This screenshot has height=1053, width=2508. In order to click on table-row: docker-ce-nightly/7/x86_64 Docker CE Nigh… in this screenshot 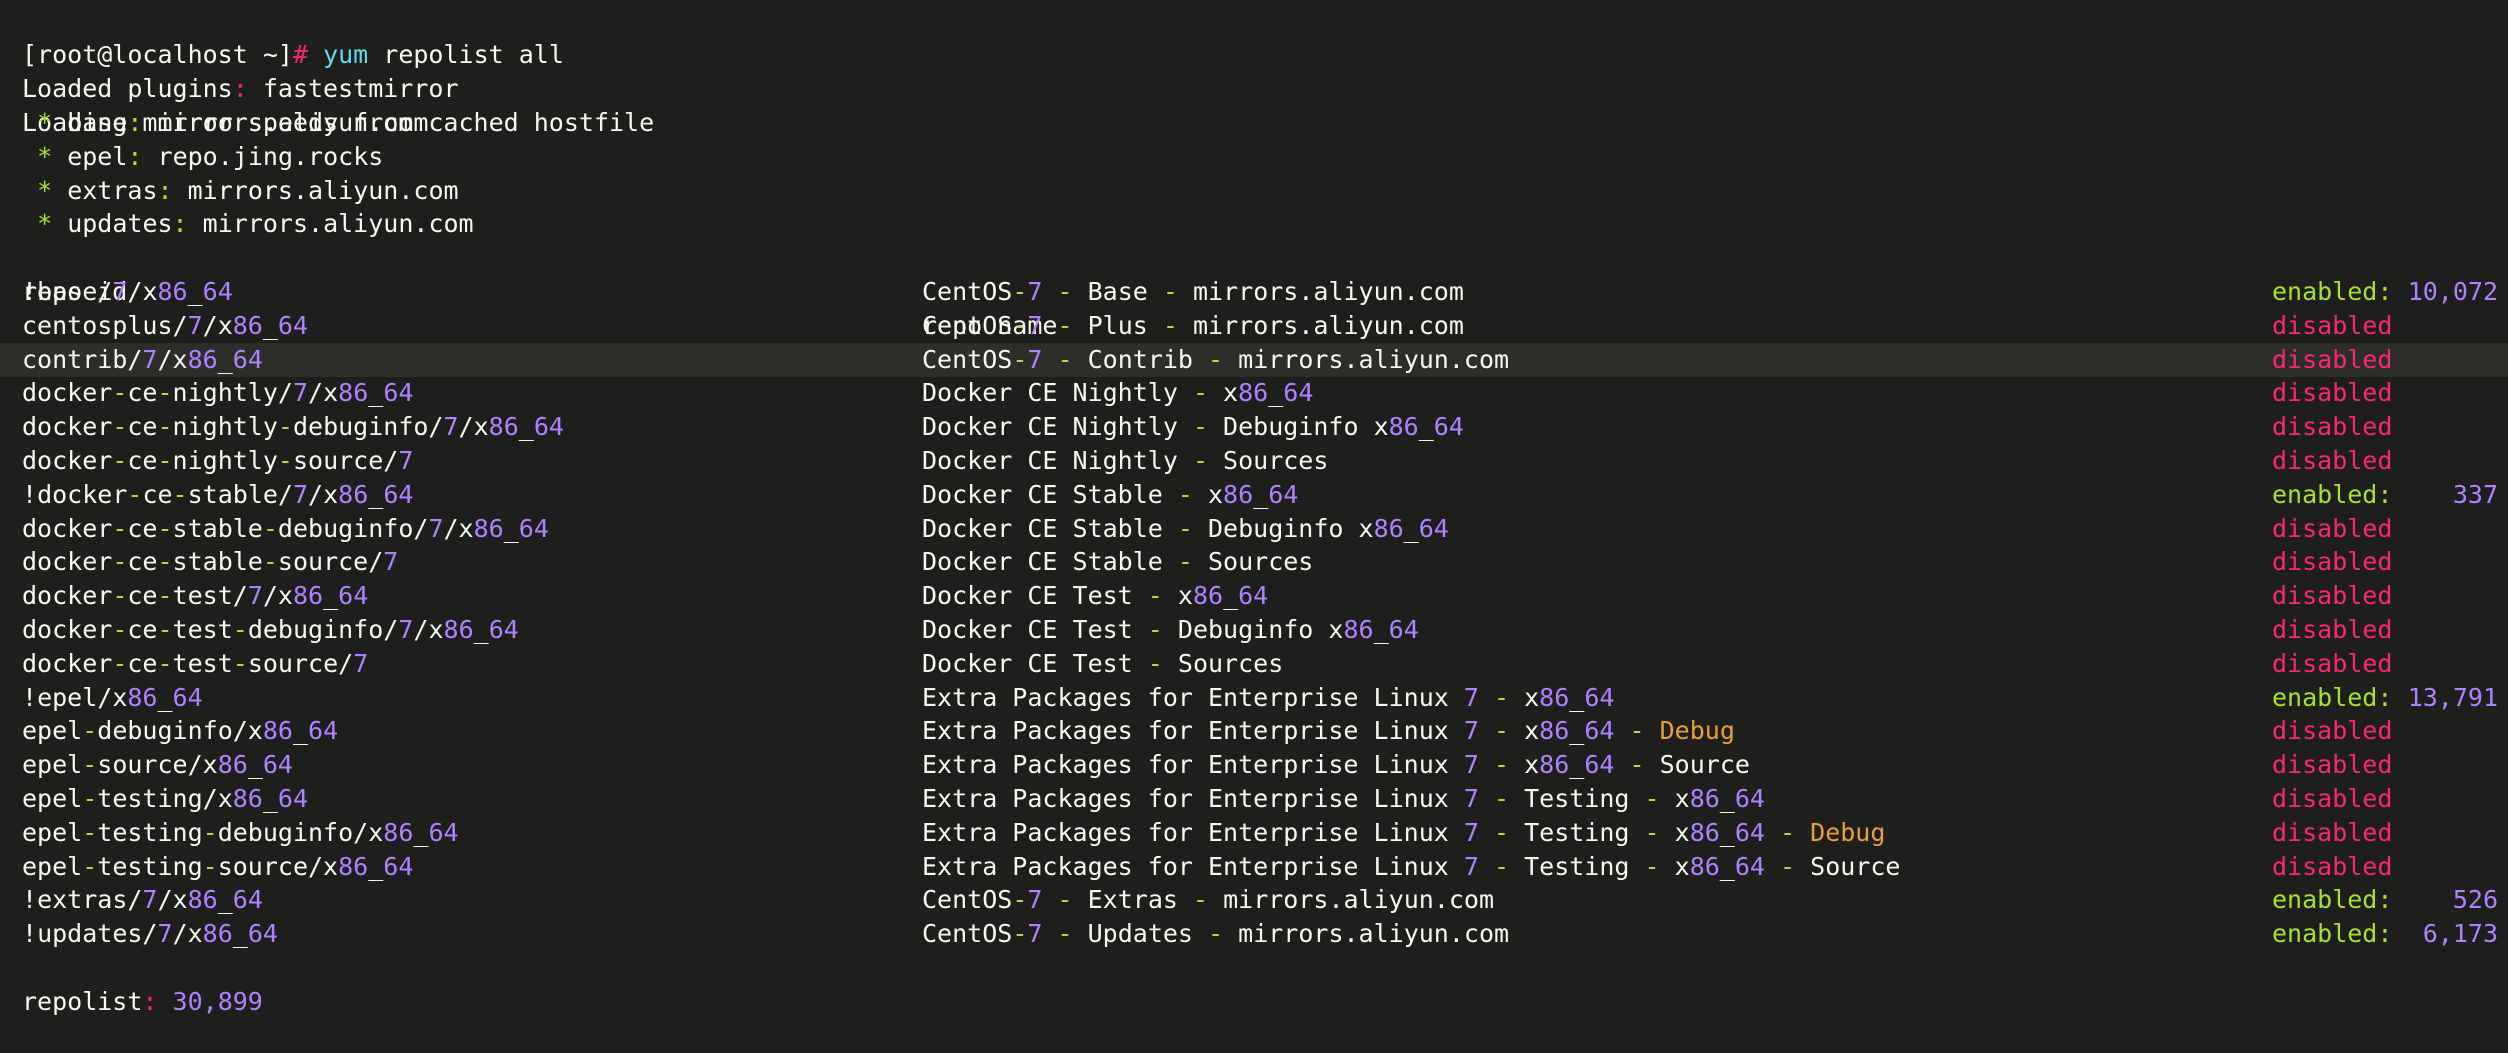, I will do `click(1254, 393)`.